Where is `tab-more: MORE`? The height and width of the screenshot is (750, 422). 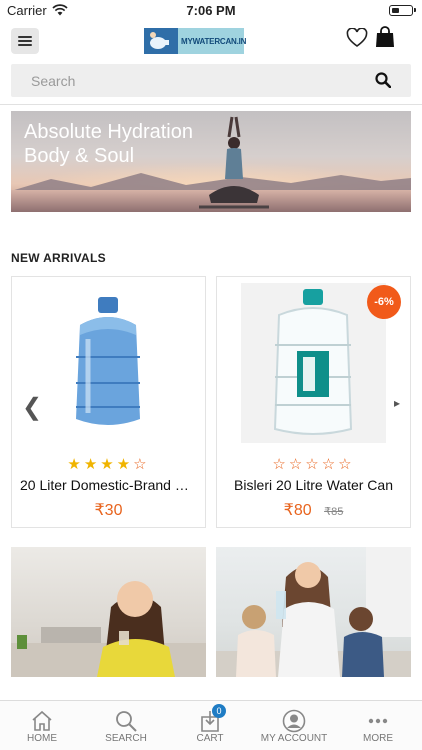
tab-more: MORE is located at coordinates (378, 725).